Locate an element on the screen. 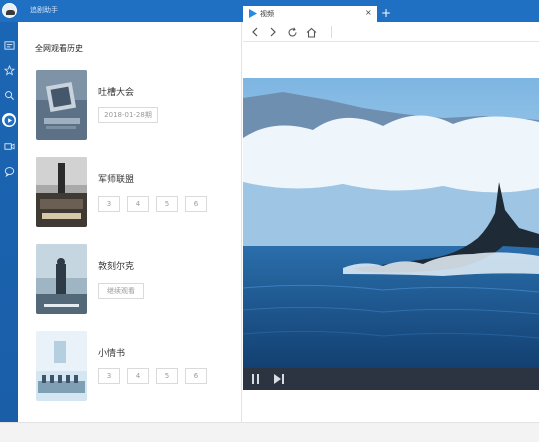 Image resolution: width=539 pixels, height=442 pixels. show-title: 敦刻尔克 is located at coordinates (116, 267).